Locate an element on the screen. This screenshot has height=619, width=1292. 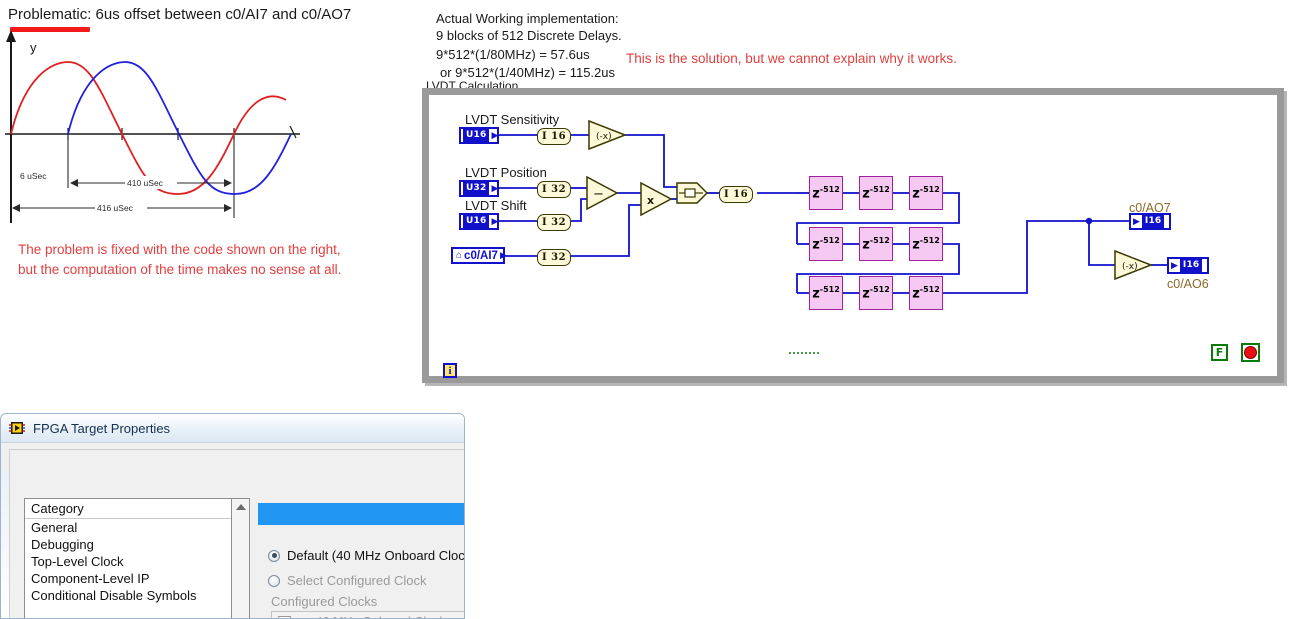
radio-default-clock: Default (40 MHz Onboard Clock) is located at coordinates (366, 555).